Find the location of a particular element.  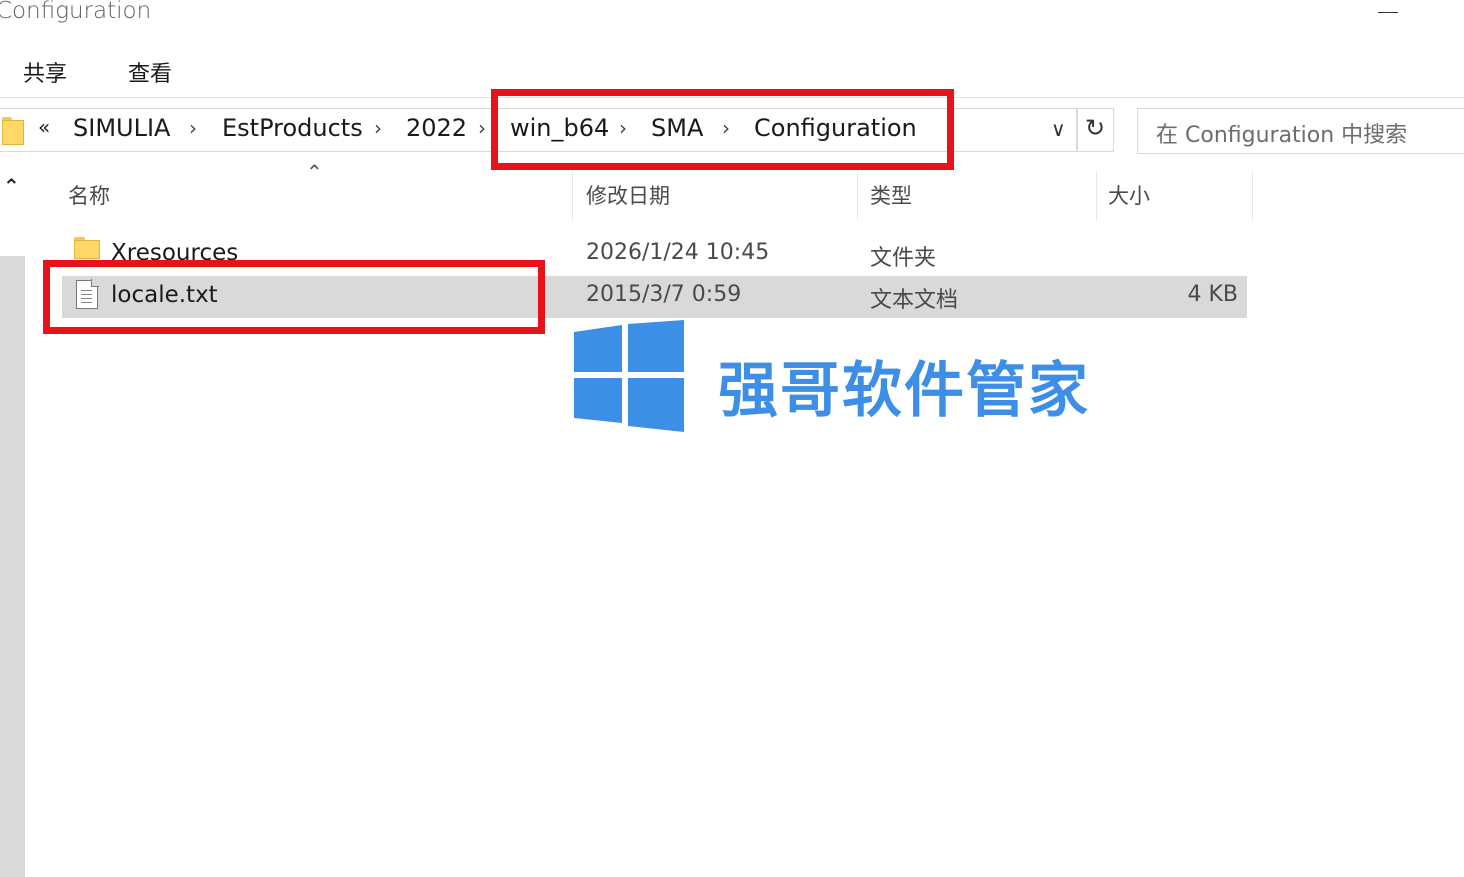

file-modified: 2015/3/7 0:59 is located at coordinates (664, 294).